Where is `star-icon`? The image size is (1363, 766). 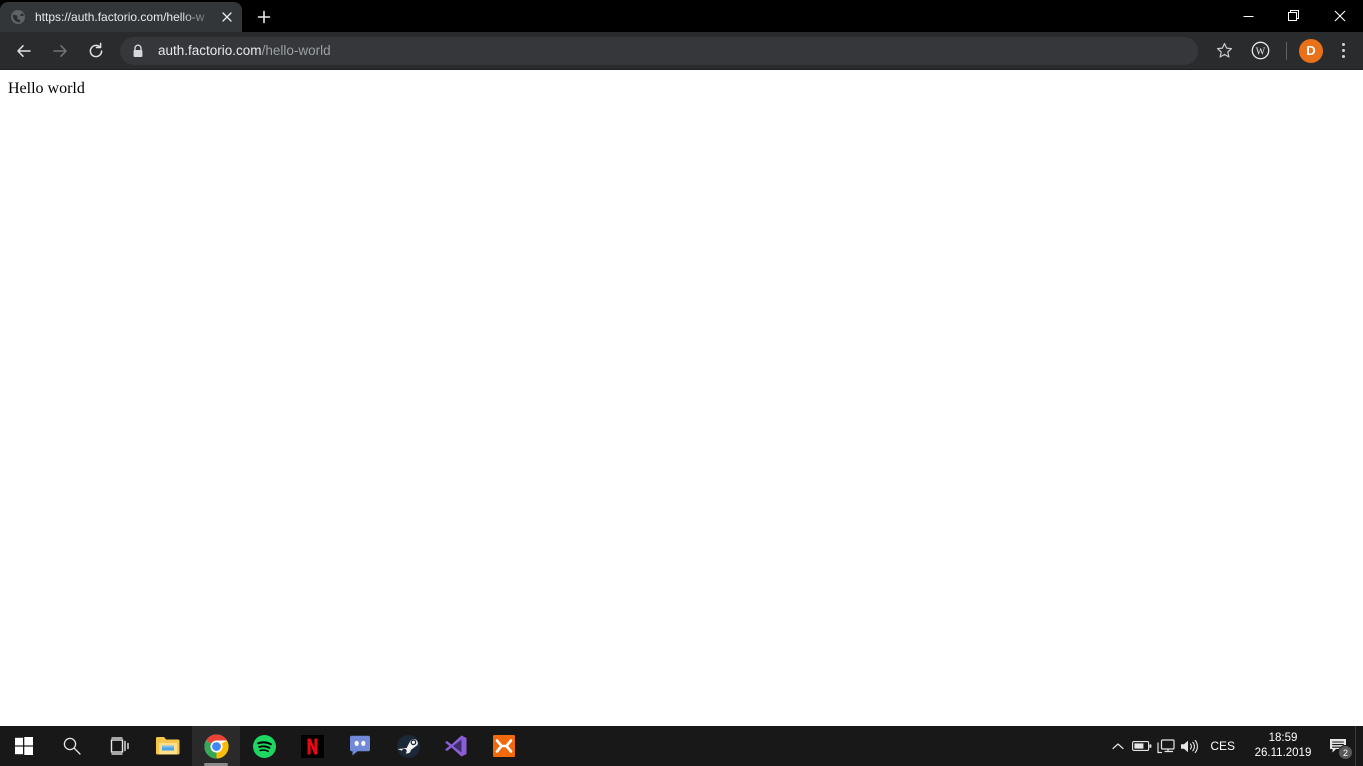 star-icon is located at coordinates (1224, 51).